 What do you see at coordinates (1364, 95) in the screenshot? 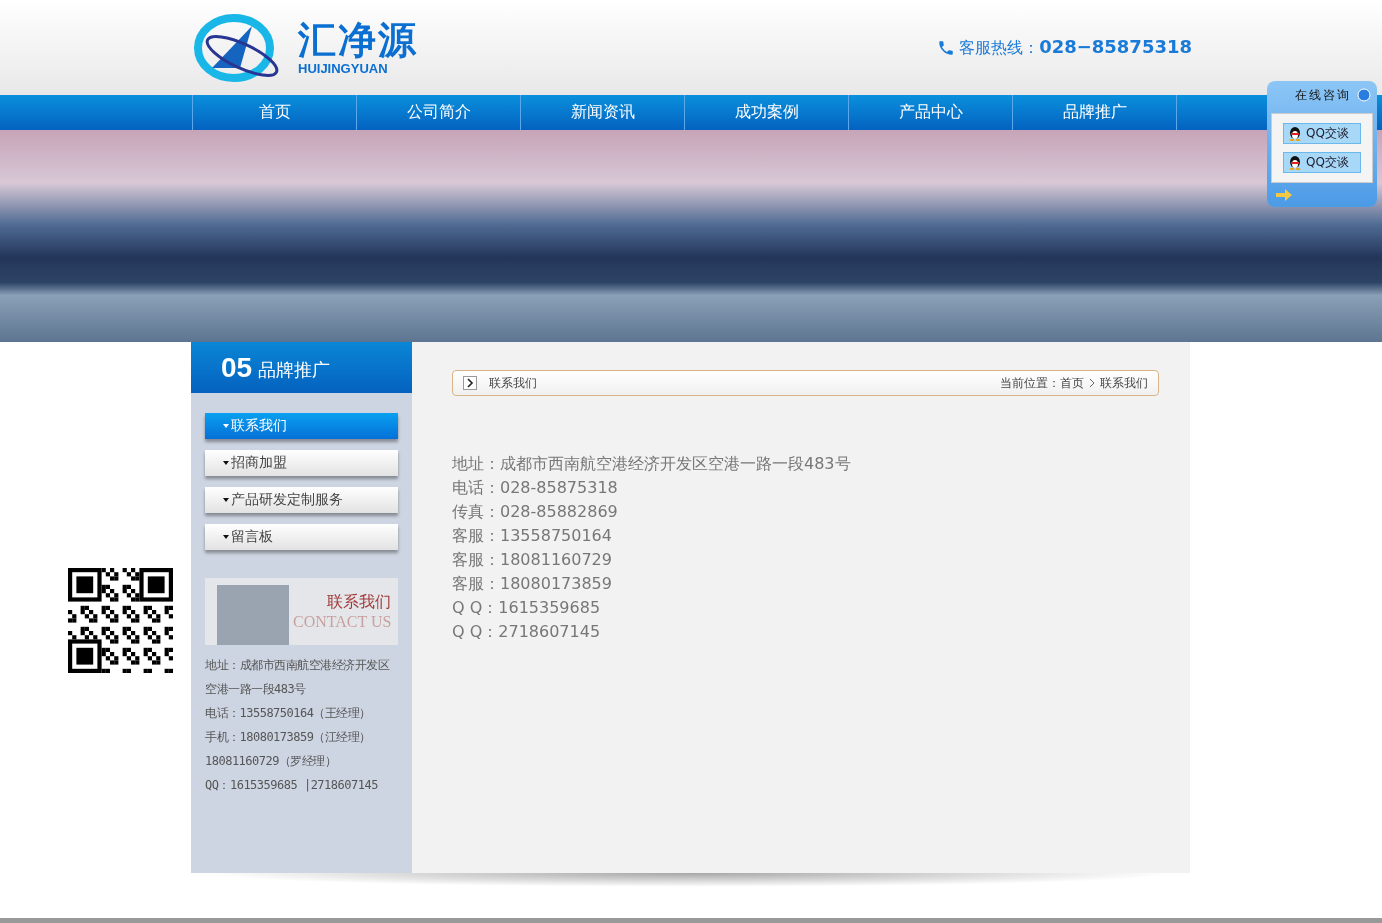
I see `globe-icon` at bounding box center [1364, 95].